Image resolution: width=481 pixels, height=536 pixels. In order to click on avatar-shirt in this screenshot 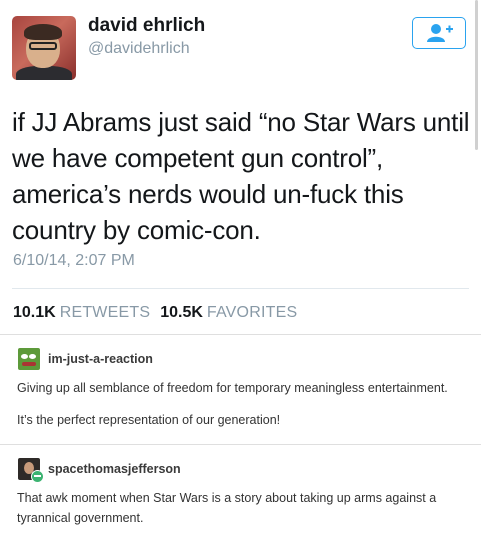, I will do `click(44, 73)`.